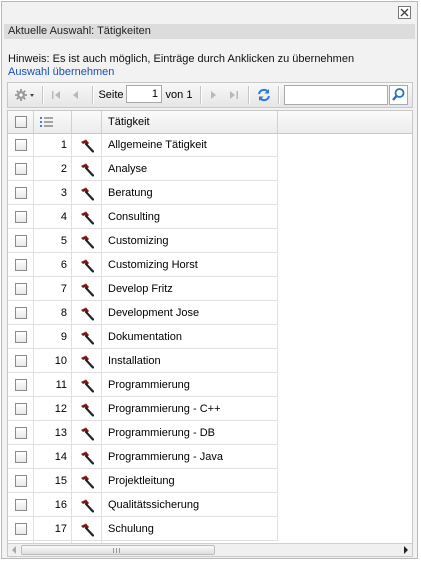 This screenshot has height=563, width=421. I want to click on scroll-right-button, so click(406, 550).